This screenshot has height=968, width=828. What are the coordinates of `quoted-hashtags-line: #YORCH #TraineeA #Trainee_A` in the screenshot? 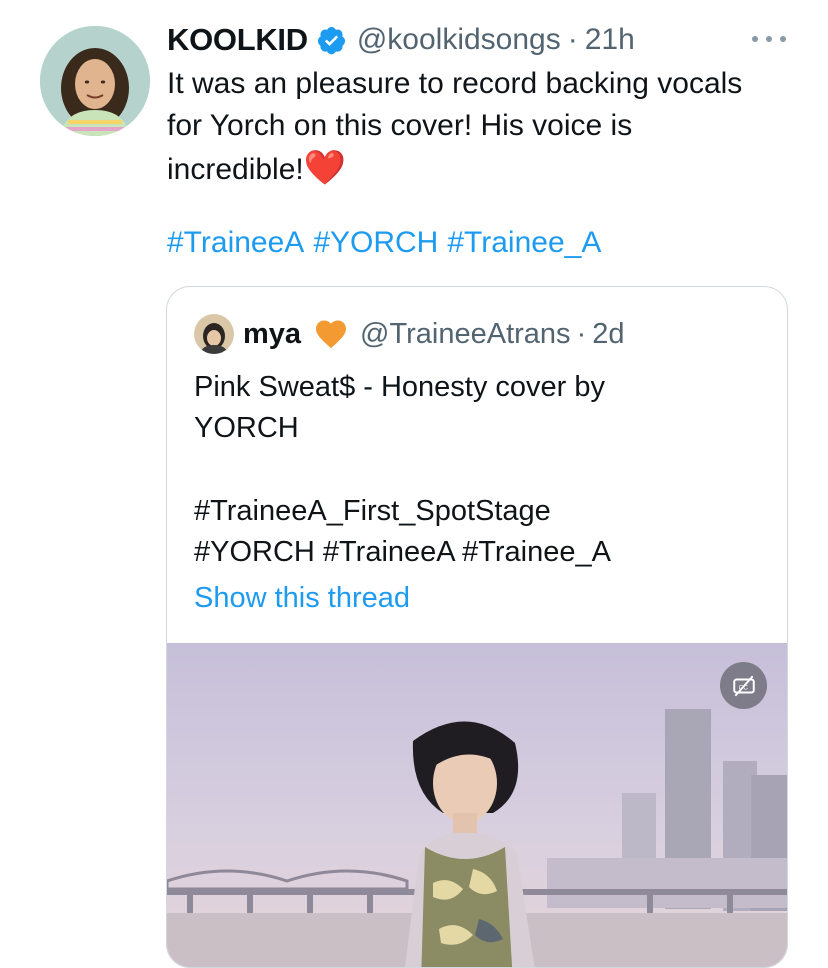 It's located at (474, 552).